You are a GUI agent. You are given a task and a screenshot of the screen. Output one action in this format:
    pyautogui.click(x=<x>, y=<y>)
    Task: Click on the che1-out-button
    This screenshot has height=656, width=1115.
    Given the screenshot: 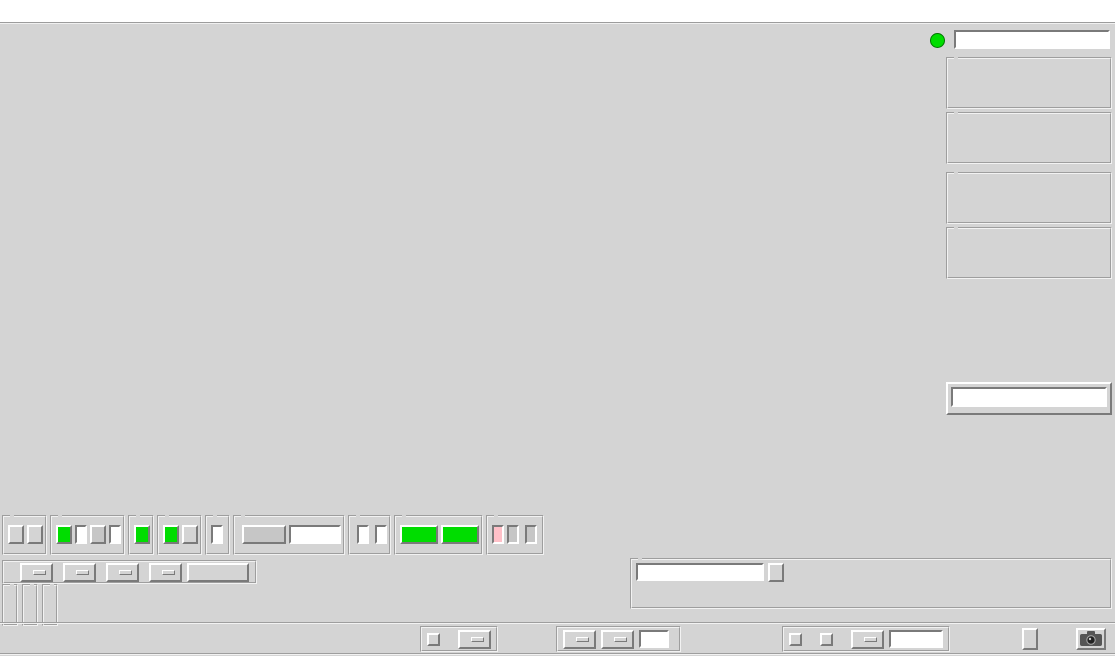 What is the action you would take?
    pyautogui.click(x=264, y=534)
    